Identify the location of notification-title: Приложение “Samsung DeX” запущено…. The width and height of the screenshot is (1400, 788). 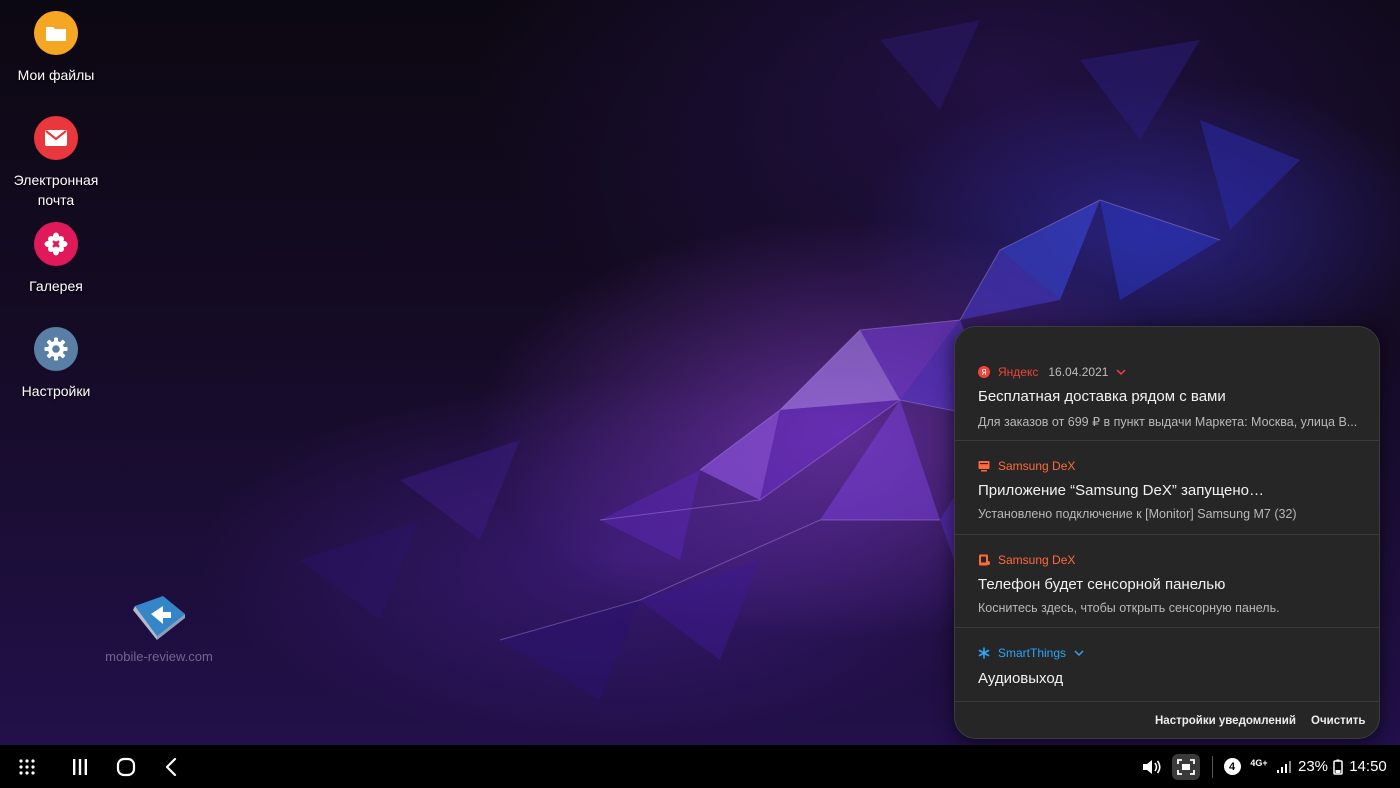
(1121, 490).